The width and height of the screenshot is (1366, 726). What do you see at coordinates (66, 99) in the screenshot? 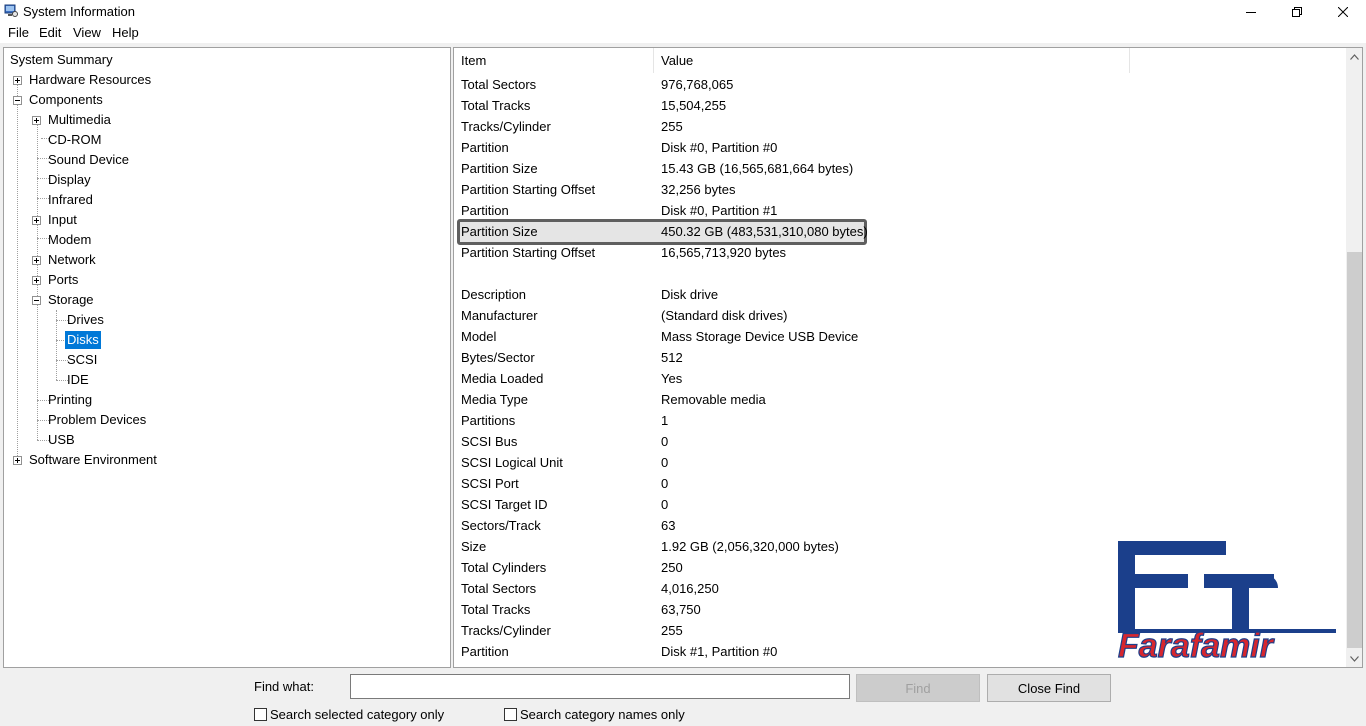
I see `tree-item-label: Components` at bounding box center [66, 99].